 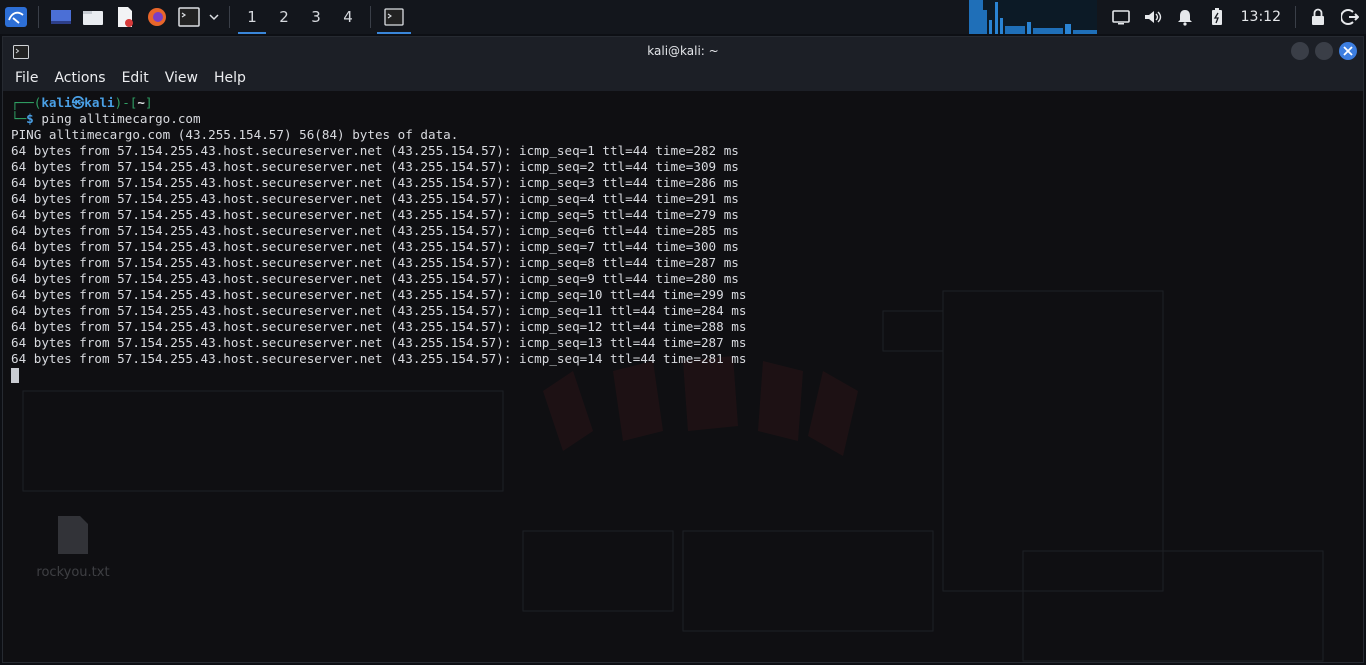 I want to click on workspace-label: 1, so click(x=252, y=17).